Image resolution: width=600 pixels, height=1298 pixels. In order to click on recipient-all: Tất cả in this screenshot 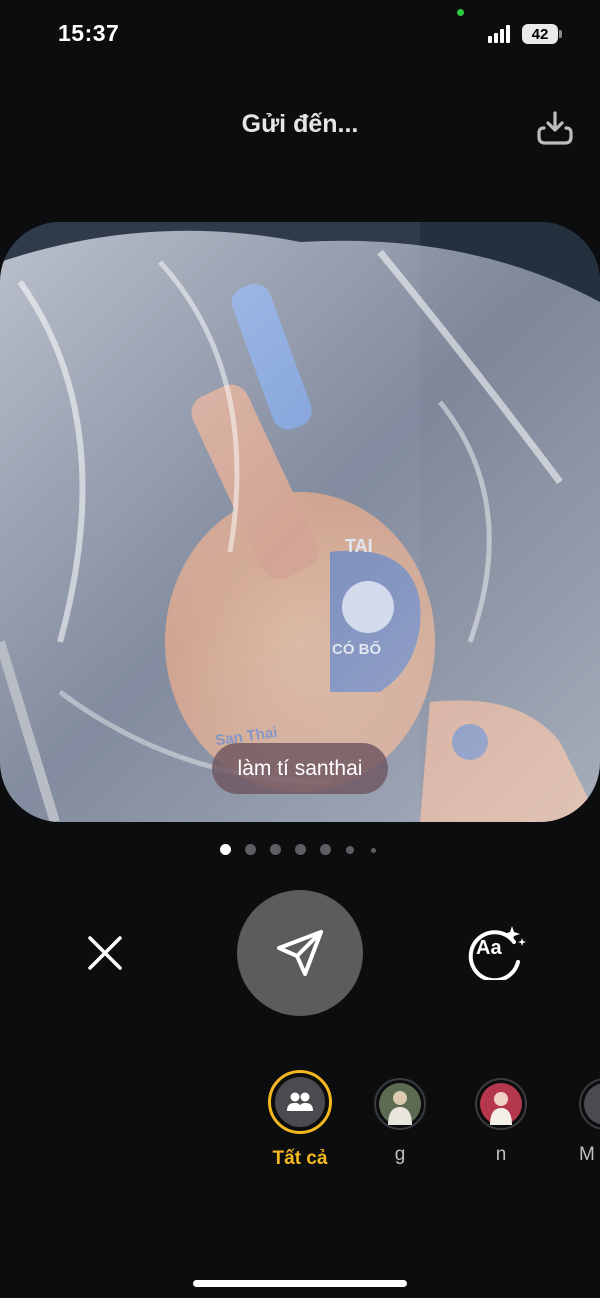, I will do `click(300, 1120)`.